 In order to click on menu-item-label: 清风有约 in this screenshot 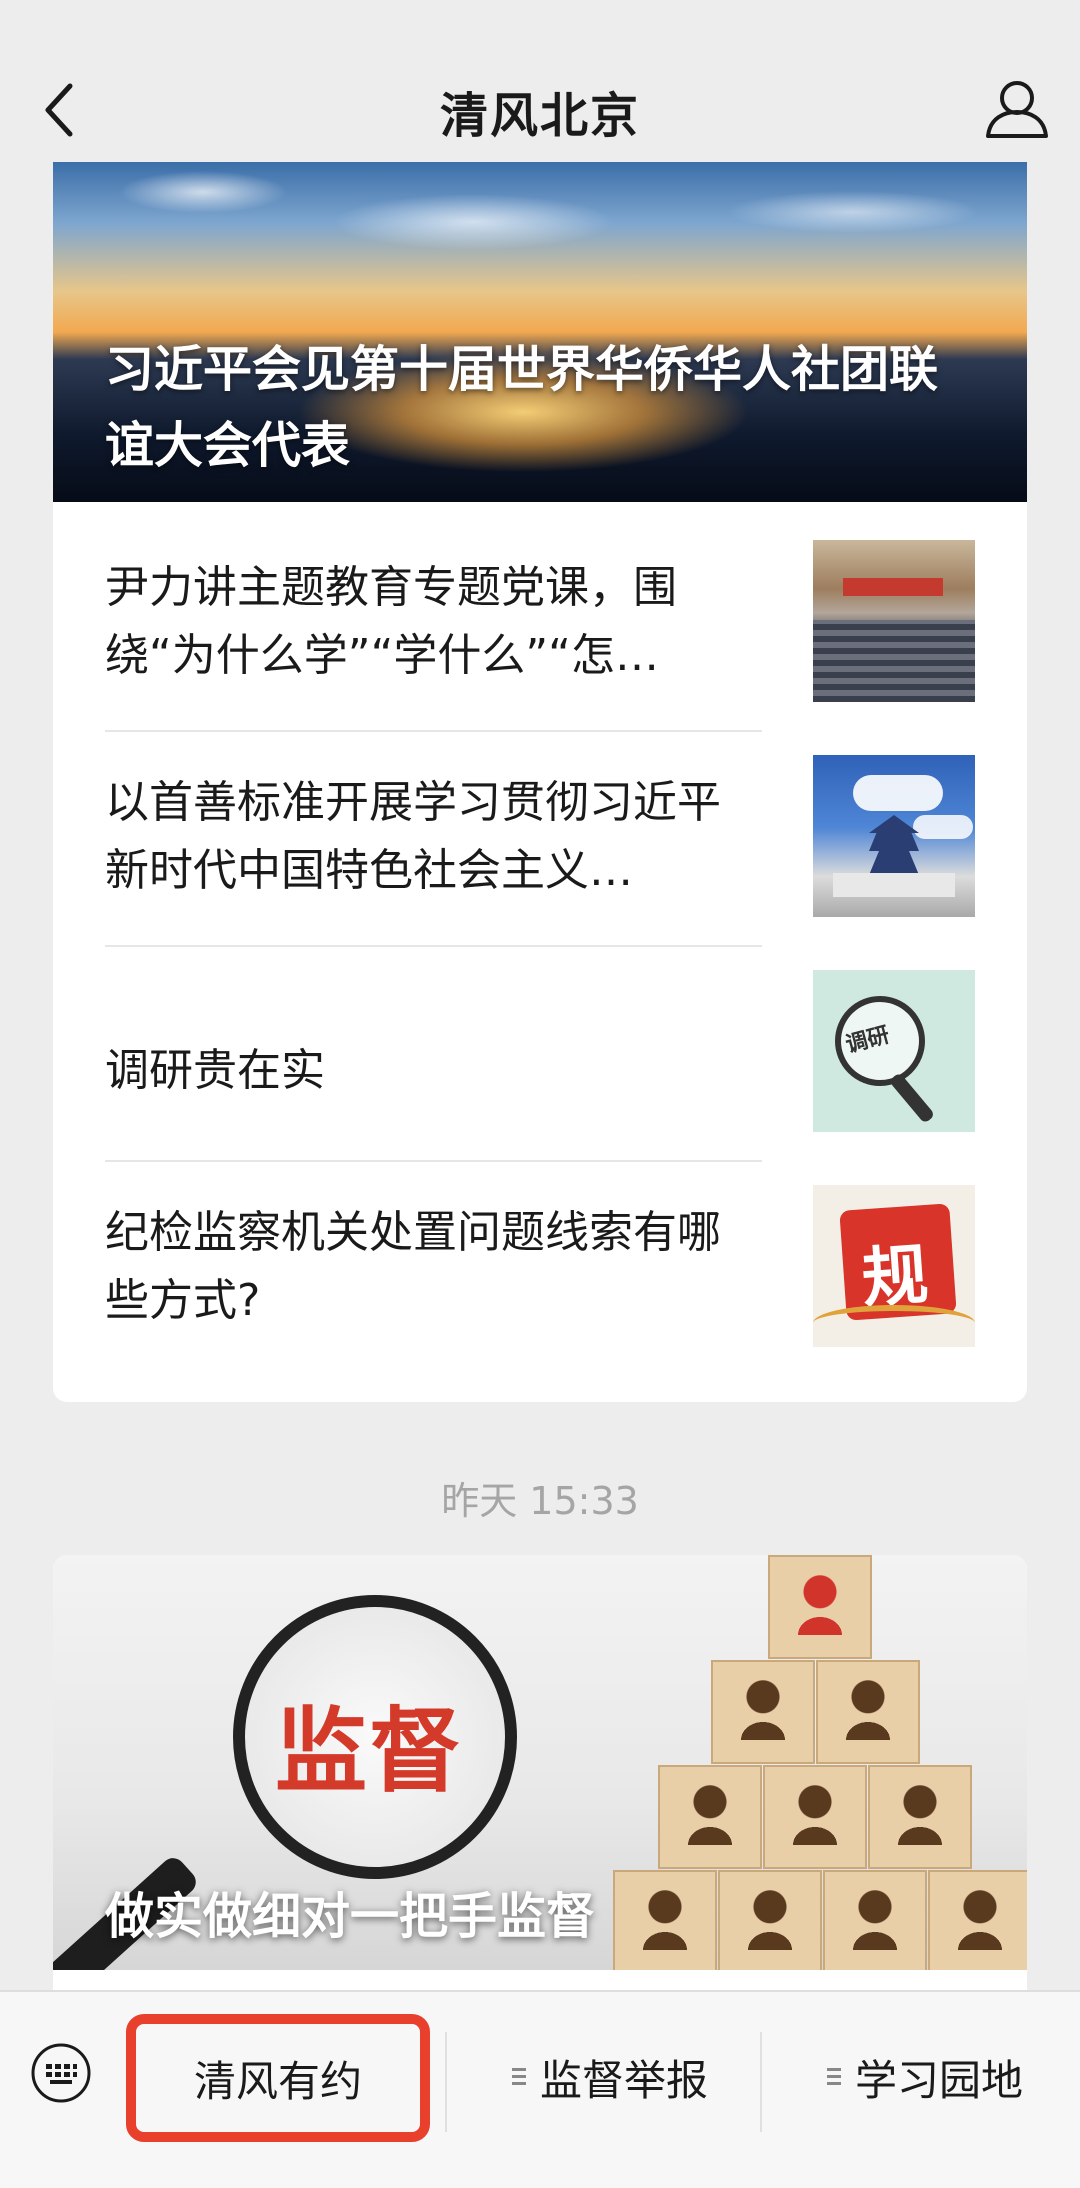, I will do `click(277, 2081)`.